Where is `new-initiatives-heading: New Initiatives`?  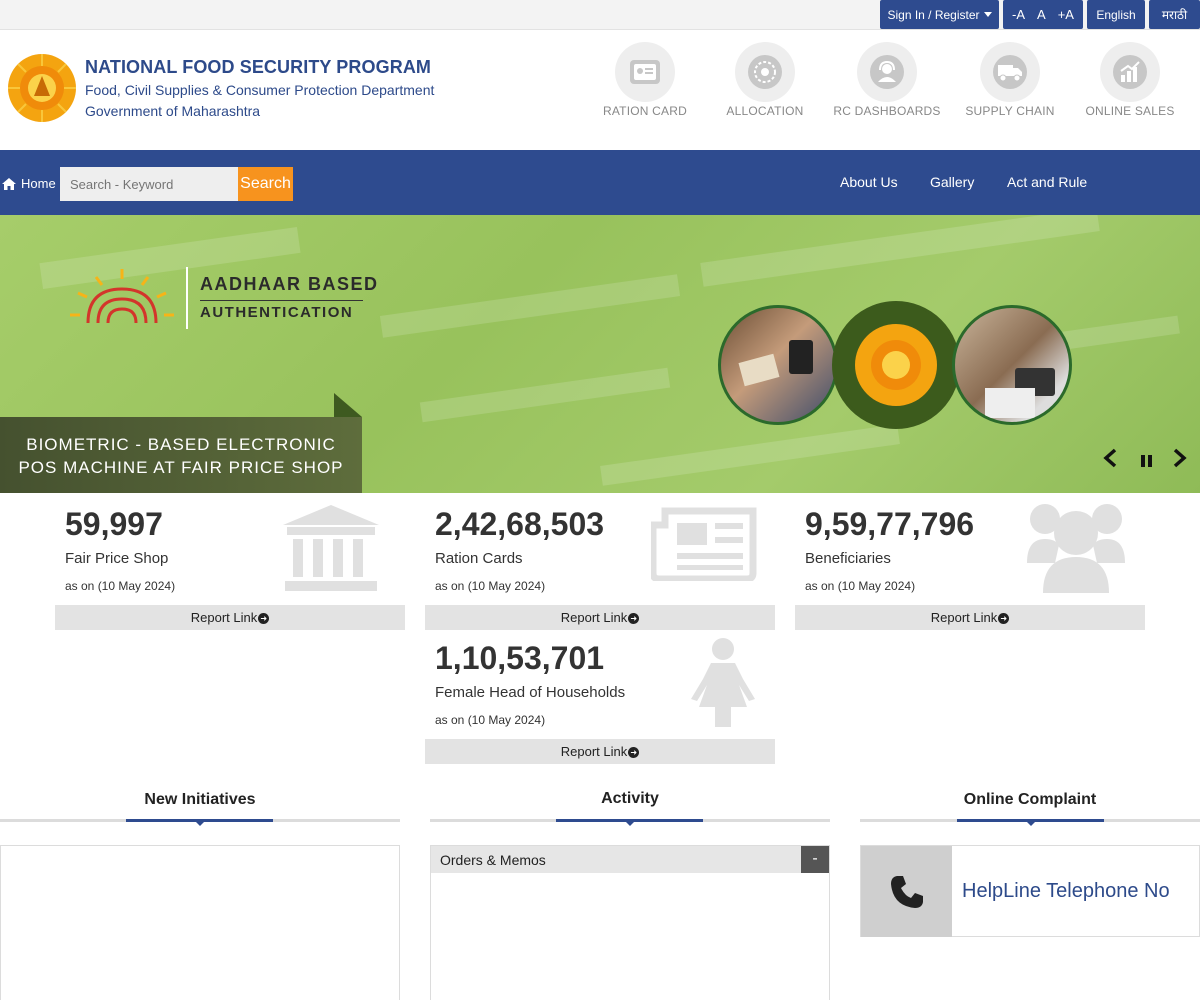 new-initiatives-heading: New Initiatives is located at coordinates (200, 800).